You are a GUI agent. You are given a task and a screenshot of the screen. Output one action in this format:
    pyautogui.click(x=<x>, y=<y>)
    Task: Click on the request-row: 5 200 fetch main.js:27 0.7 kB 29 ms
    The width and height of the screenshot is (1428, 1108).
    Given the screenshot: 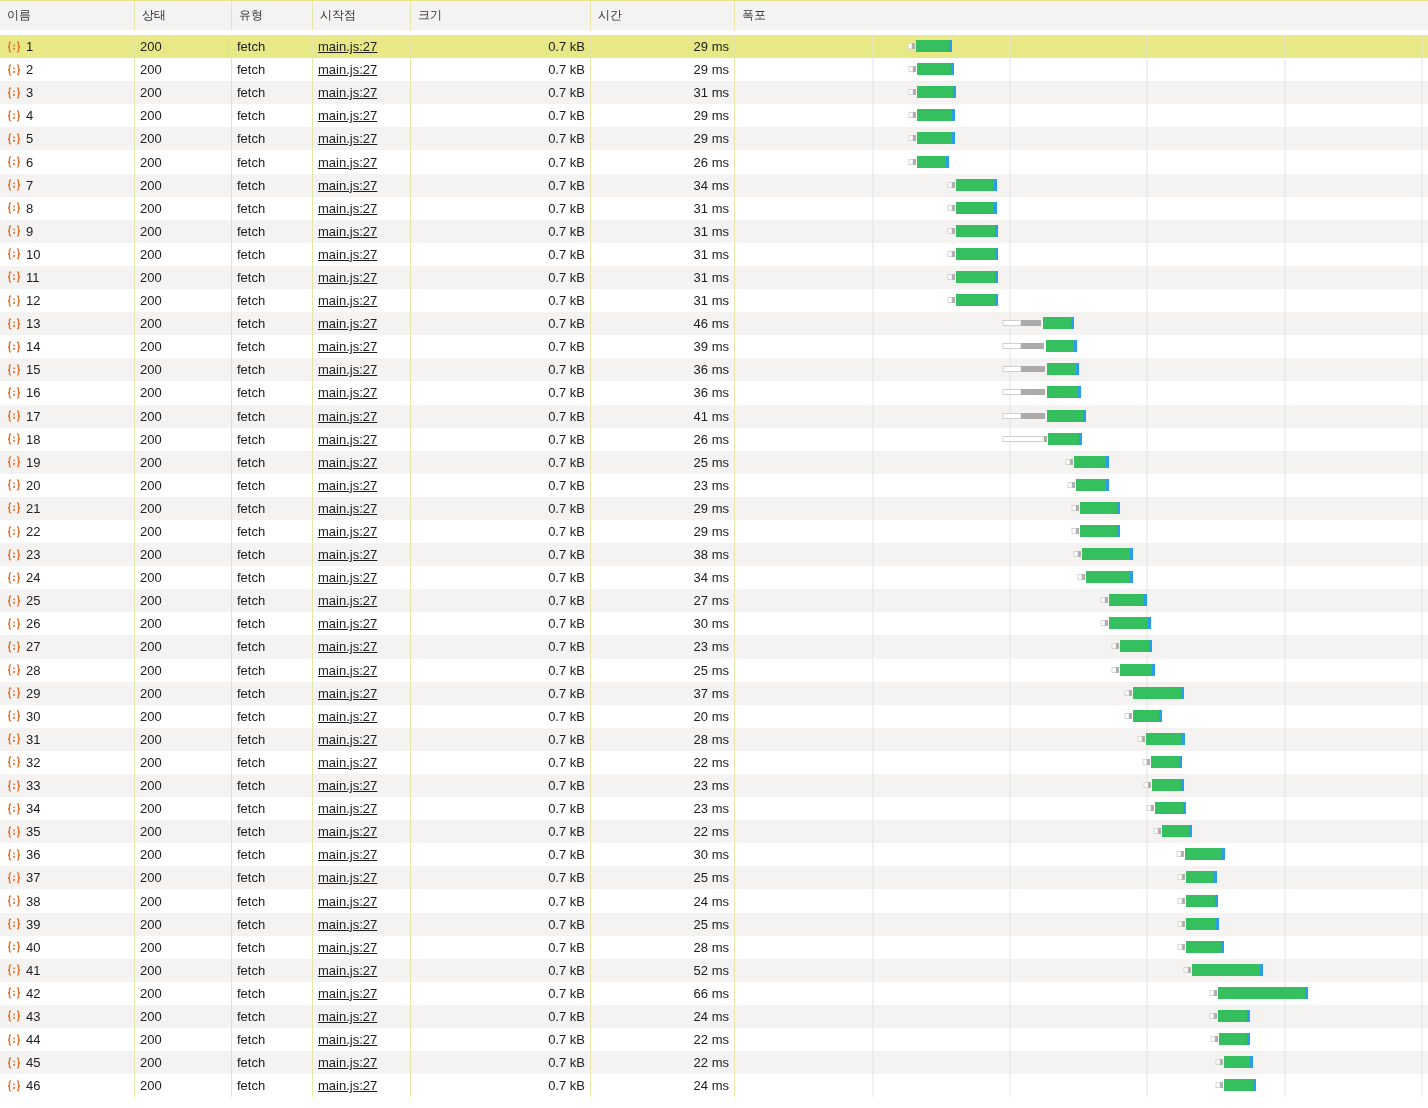 What is the action you would take?
    pyautogui.click(x=714, y=139)
    